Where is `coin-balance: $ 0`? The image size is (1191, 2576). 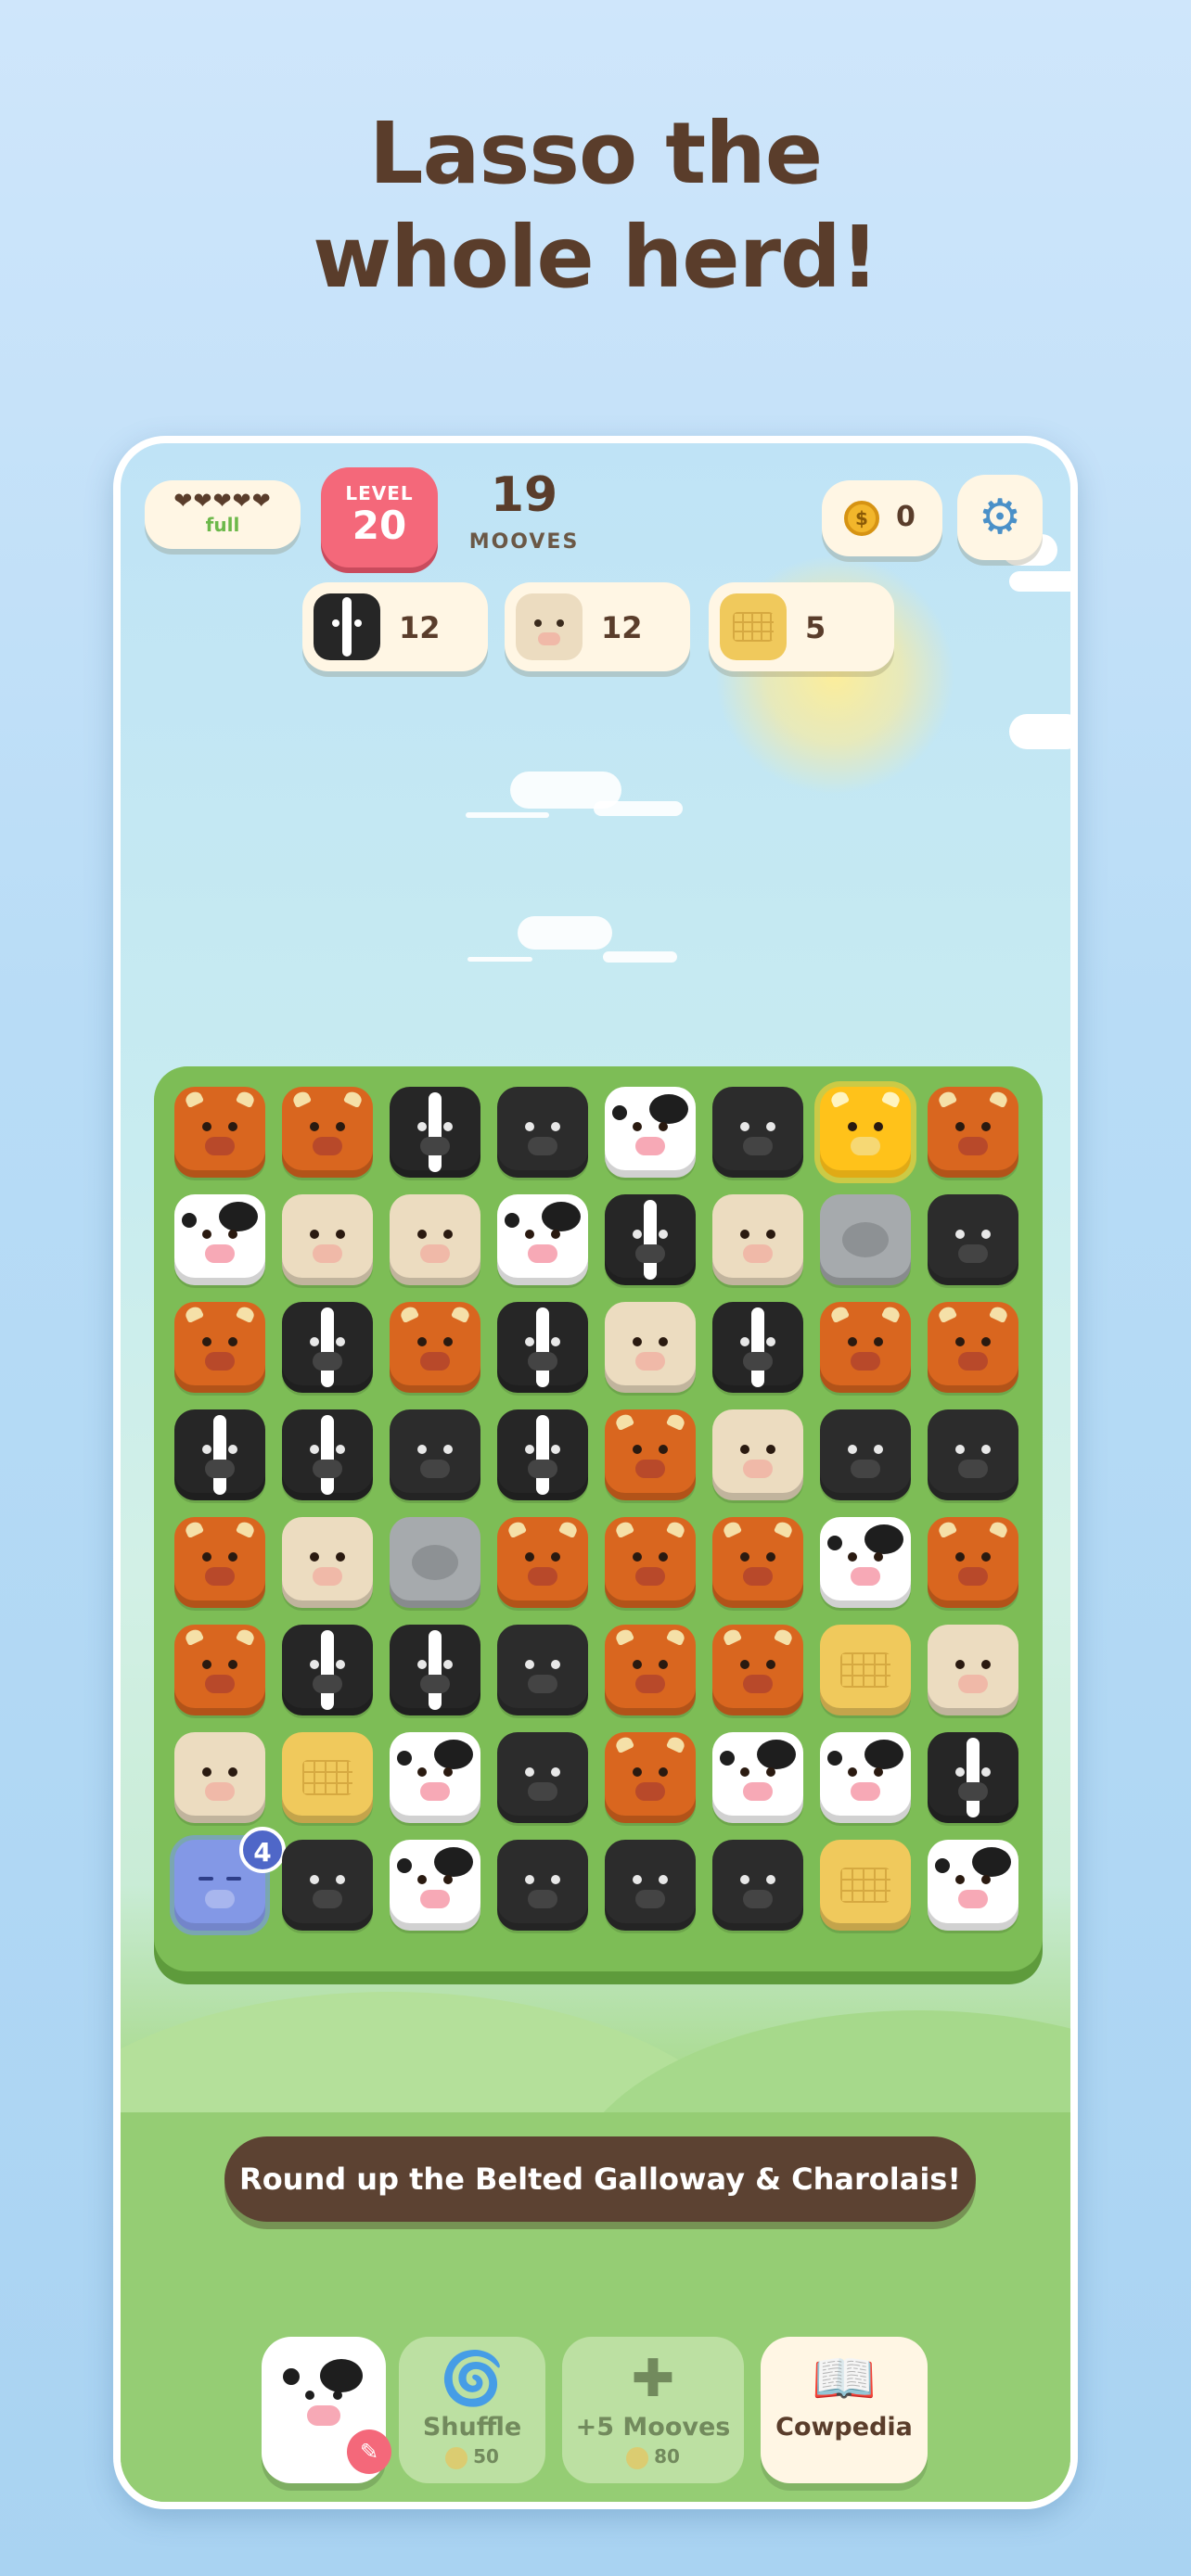 coin-balance: $ 0 is located at coordinates (882, 518).